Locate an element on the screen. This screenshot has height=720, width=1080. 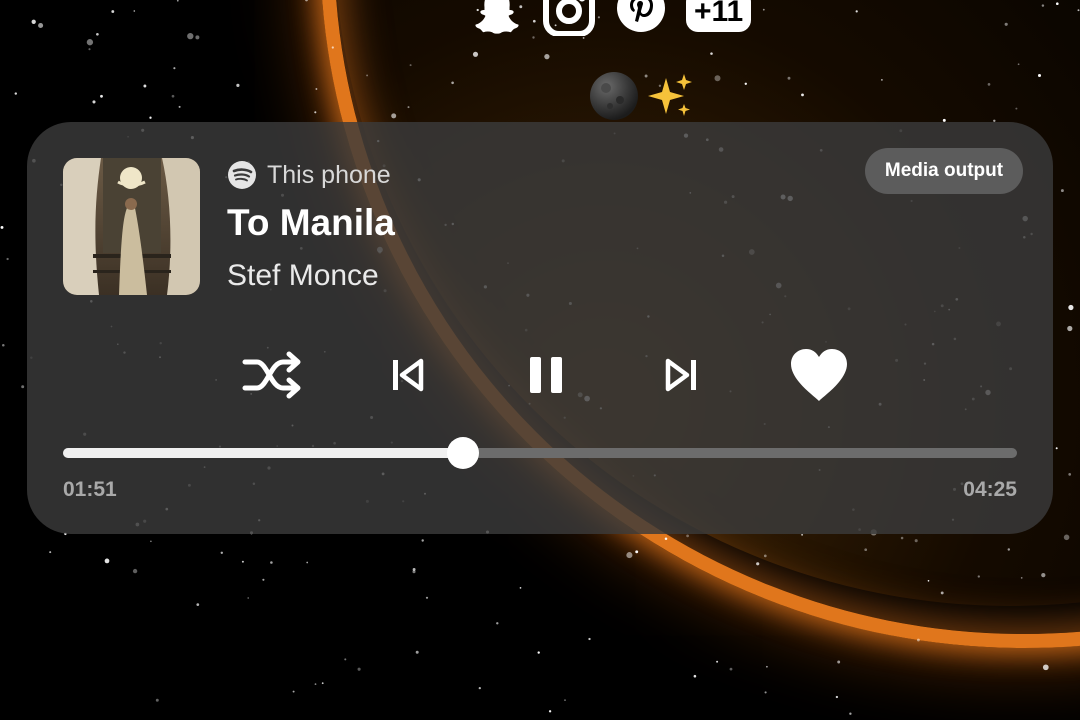
notification-icons: +11 is located at coordinates (611, 18).